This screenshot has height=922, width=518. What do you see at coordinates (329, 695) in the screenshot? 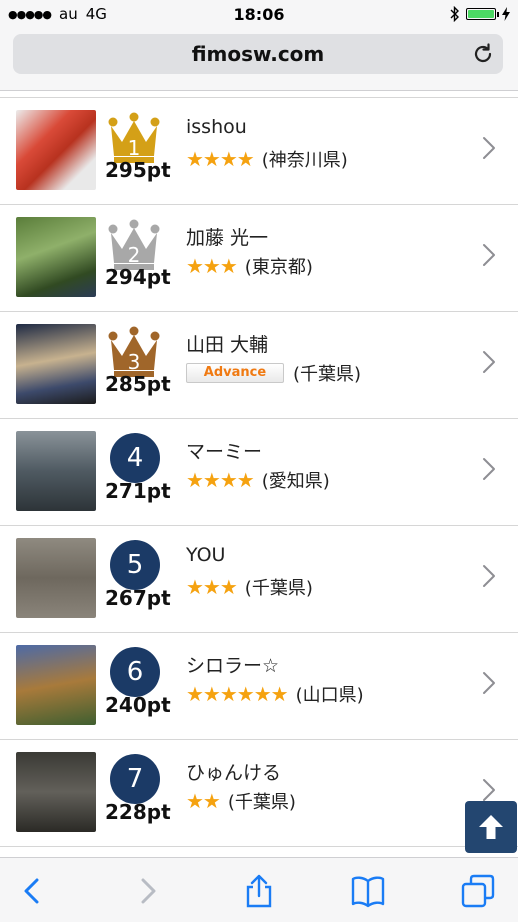
I see `prefecture: (山口県)` at bounding box center [329, 695].